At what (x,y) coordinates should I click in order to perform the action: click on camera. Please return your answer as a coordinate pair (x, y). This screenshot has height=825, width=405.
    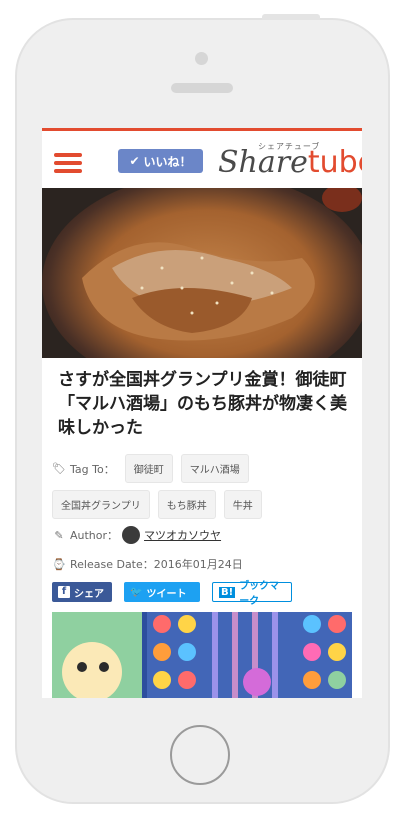
    Looking at the image, I should click on (201, 58).